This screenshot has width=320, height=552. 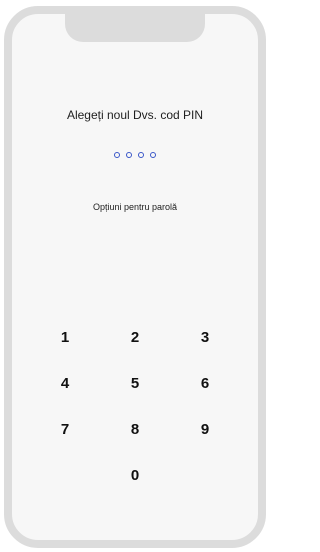 I want to click on password-options-link: Opțiuni pentru parolă, so click(x=135, y=207).